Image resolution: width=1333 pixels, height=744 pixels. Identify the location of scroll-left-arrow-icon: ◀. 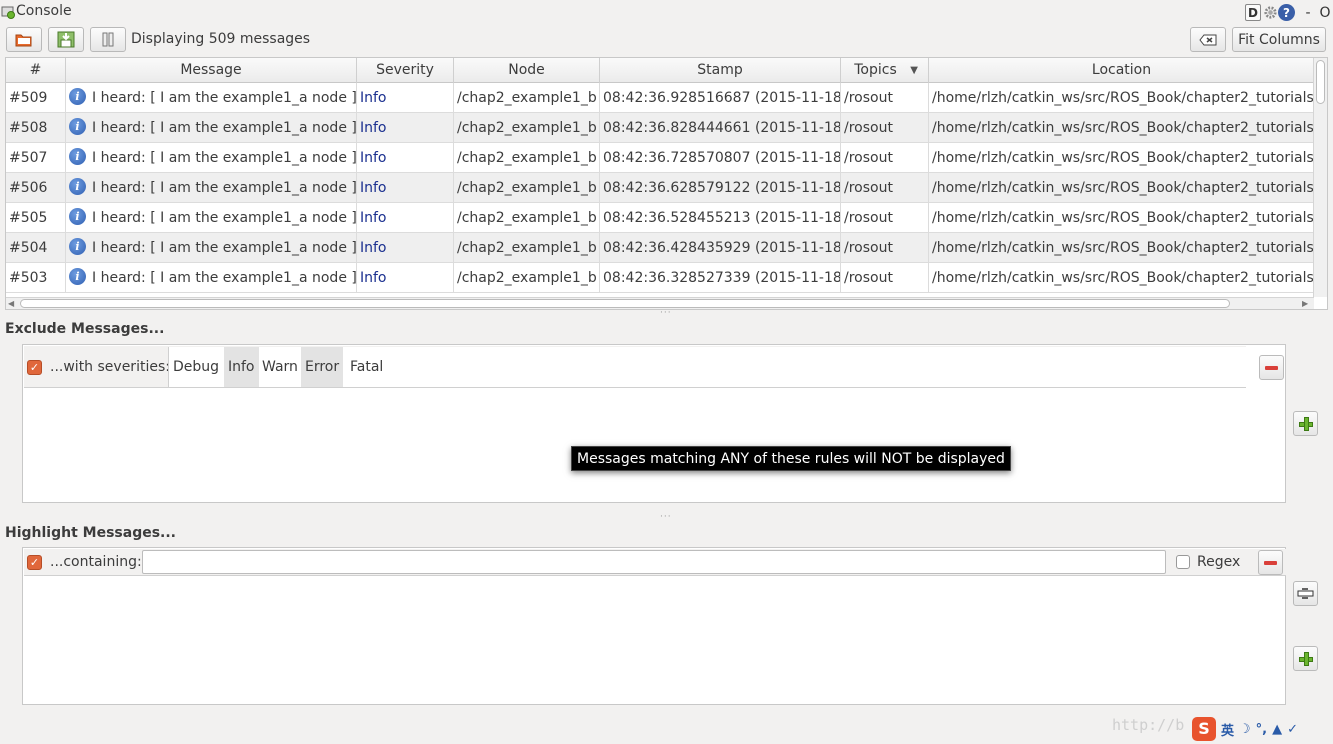
(11, 303).